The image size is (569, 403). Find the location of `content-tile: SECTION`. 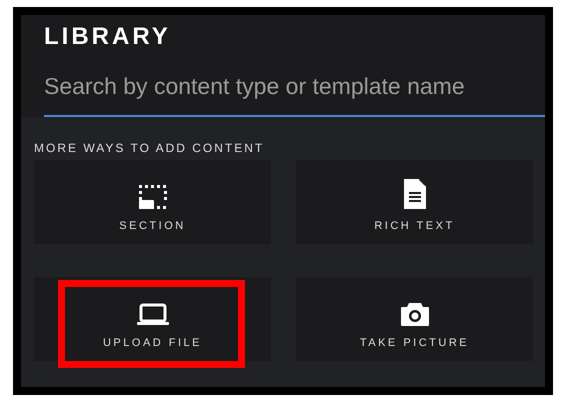

content-tile: SECTION is located at coordinates (152, 202).